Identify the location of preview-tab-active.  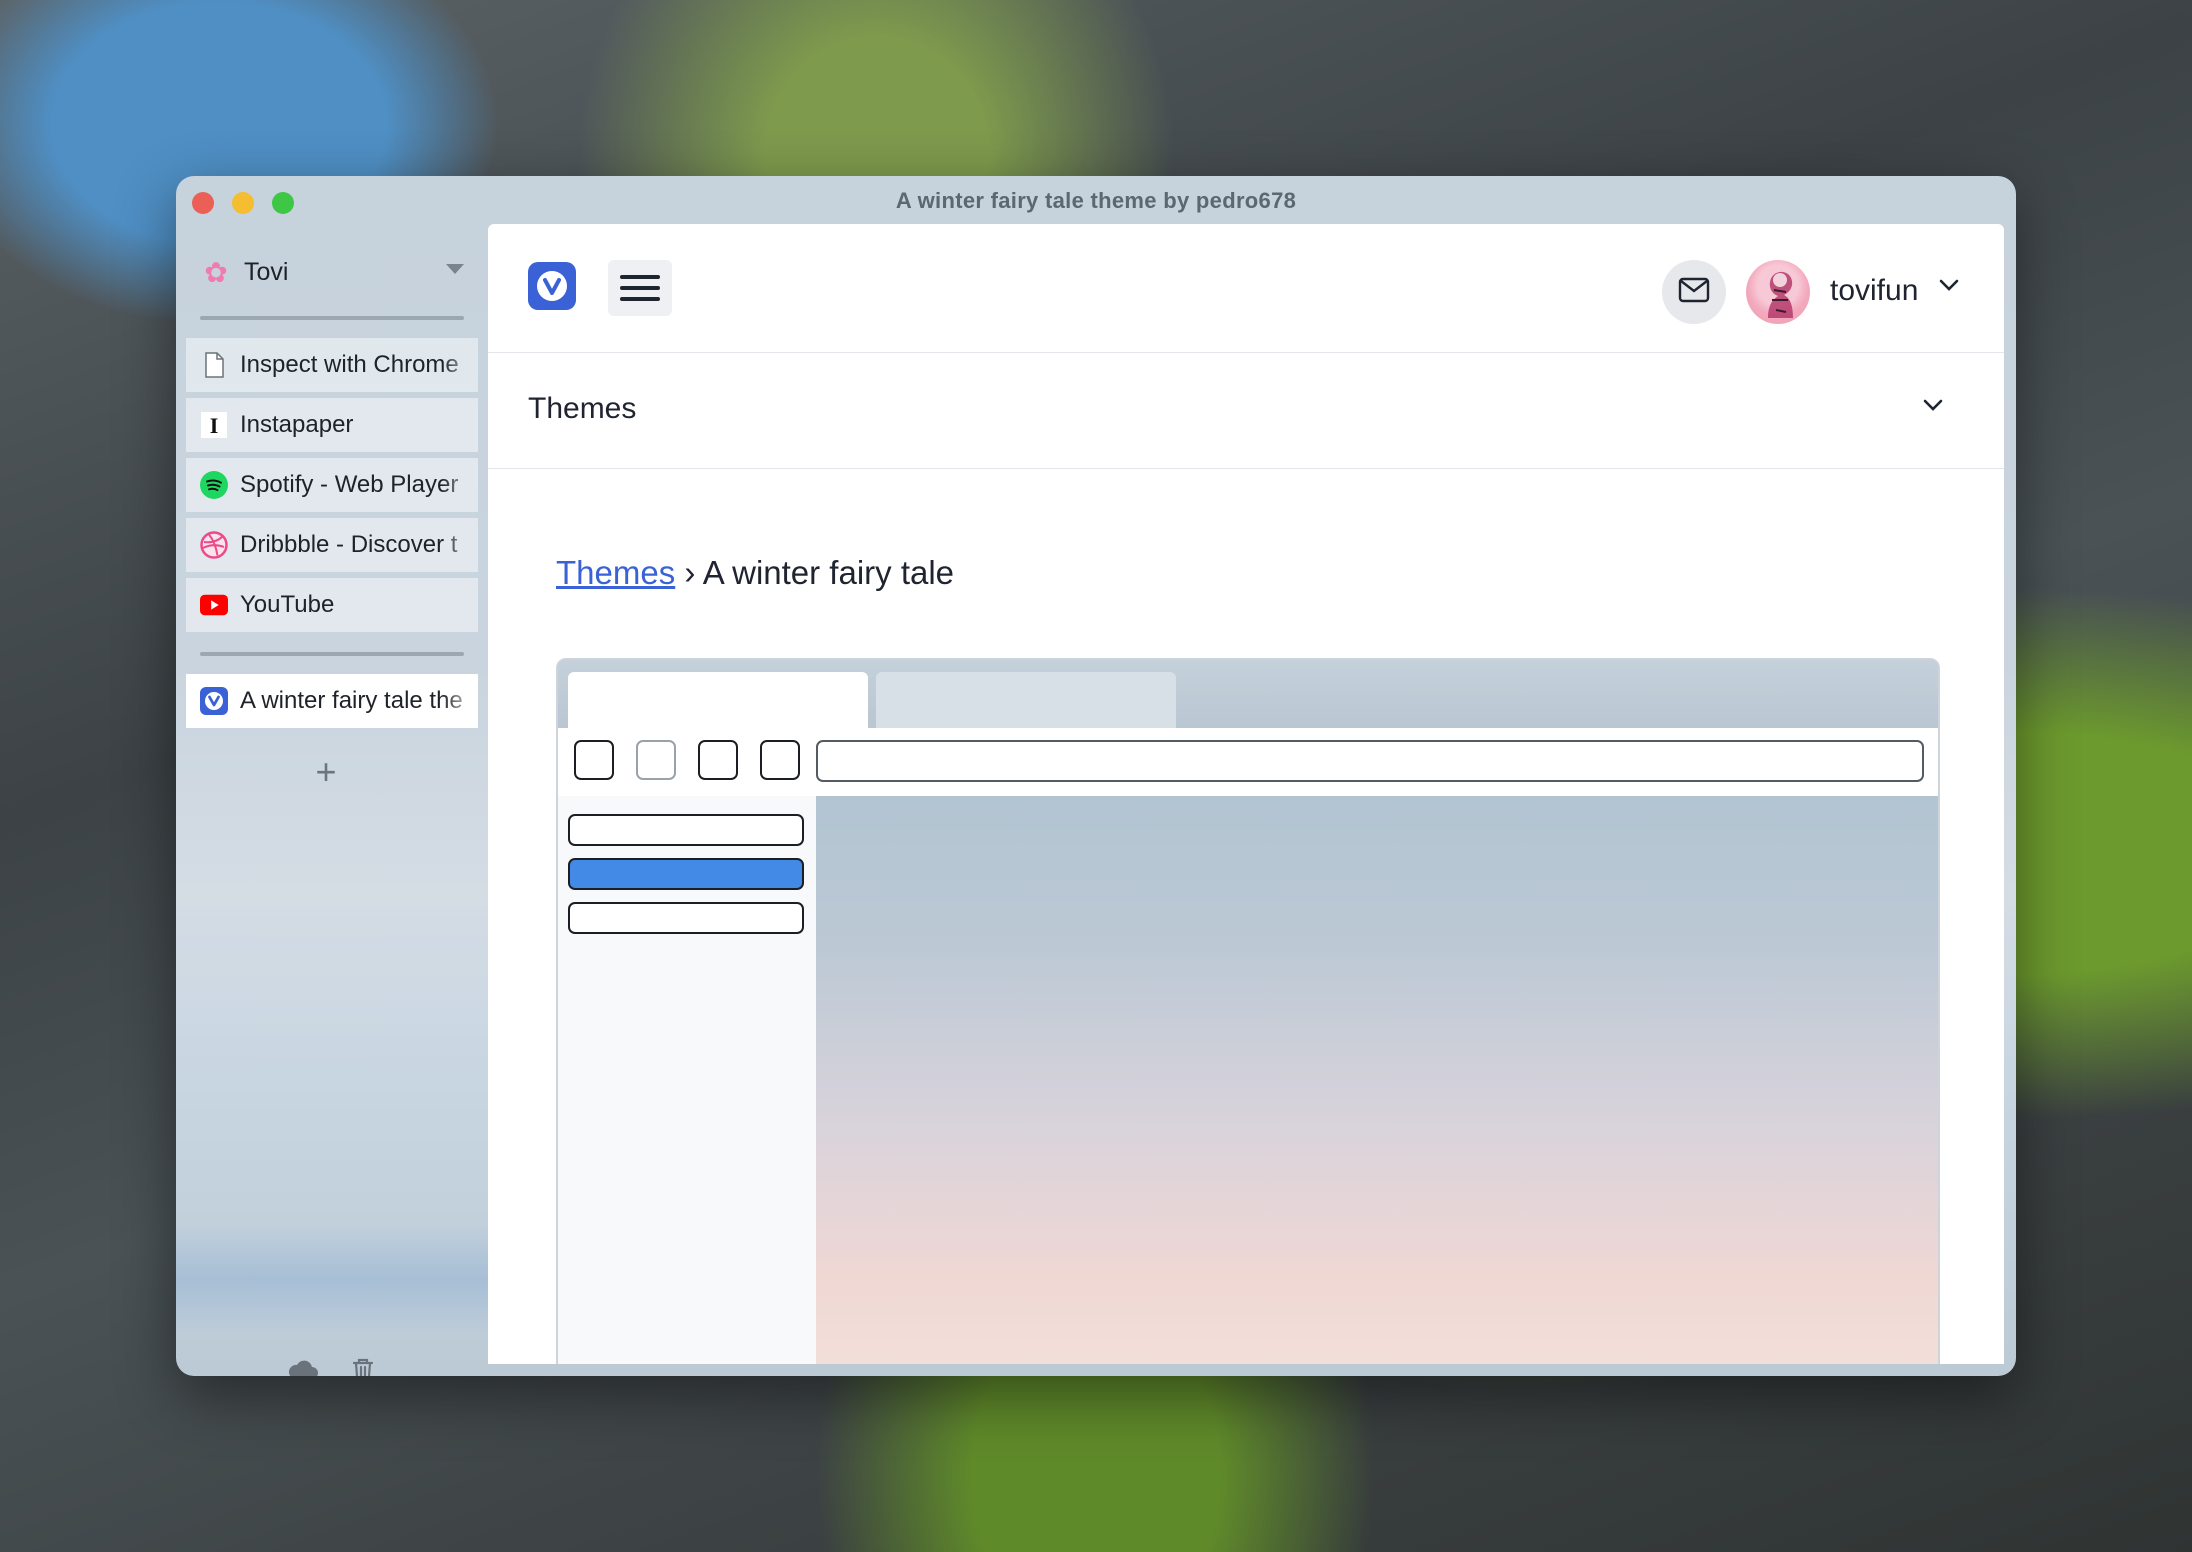
(718, 700).